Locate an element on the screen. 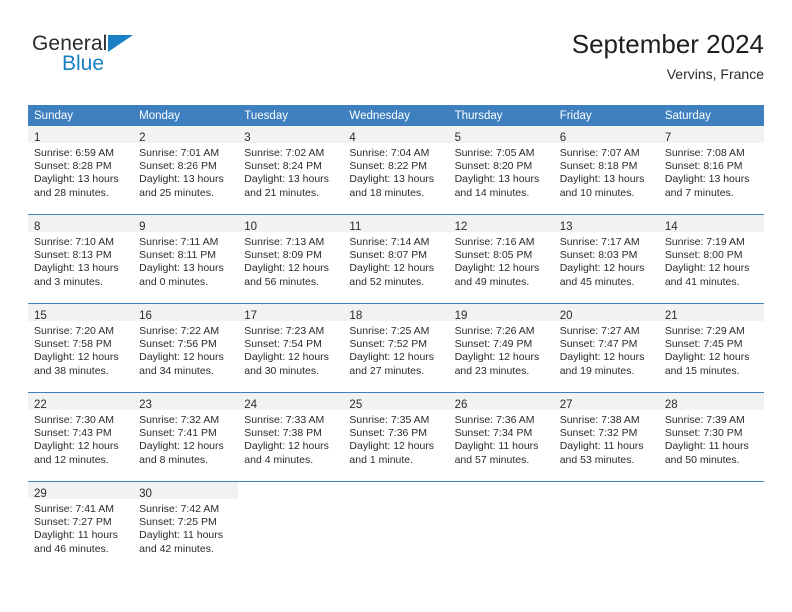 This screenshot has width=792, height=612. day-number-band: 28 is located at coordinates (711, 402).